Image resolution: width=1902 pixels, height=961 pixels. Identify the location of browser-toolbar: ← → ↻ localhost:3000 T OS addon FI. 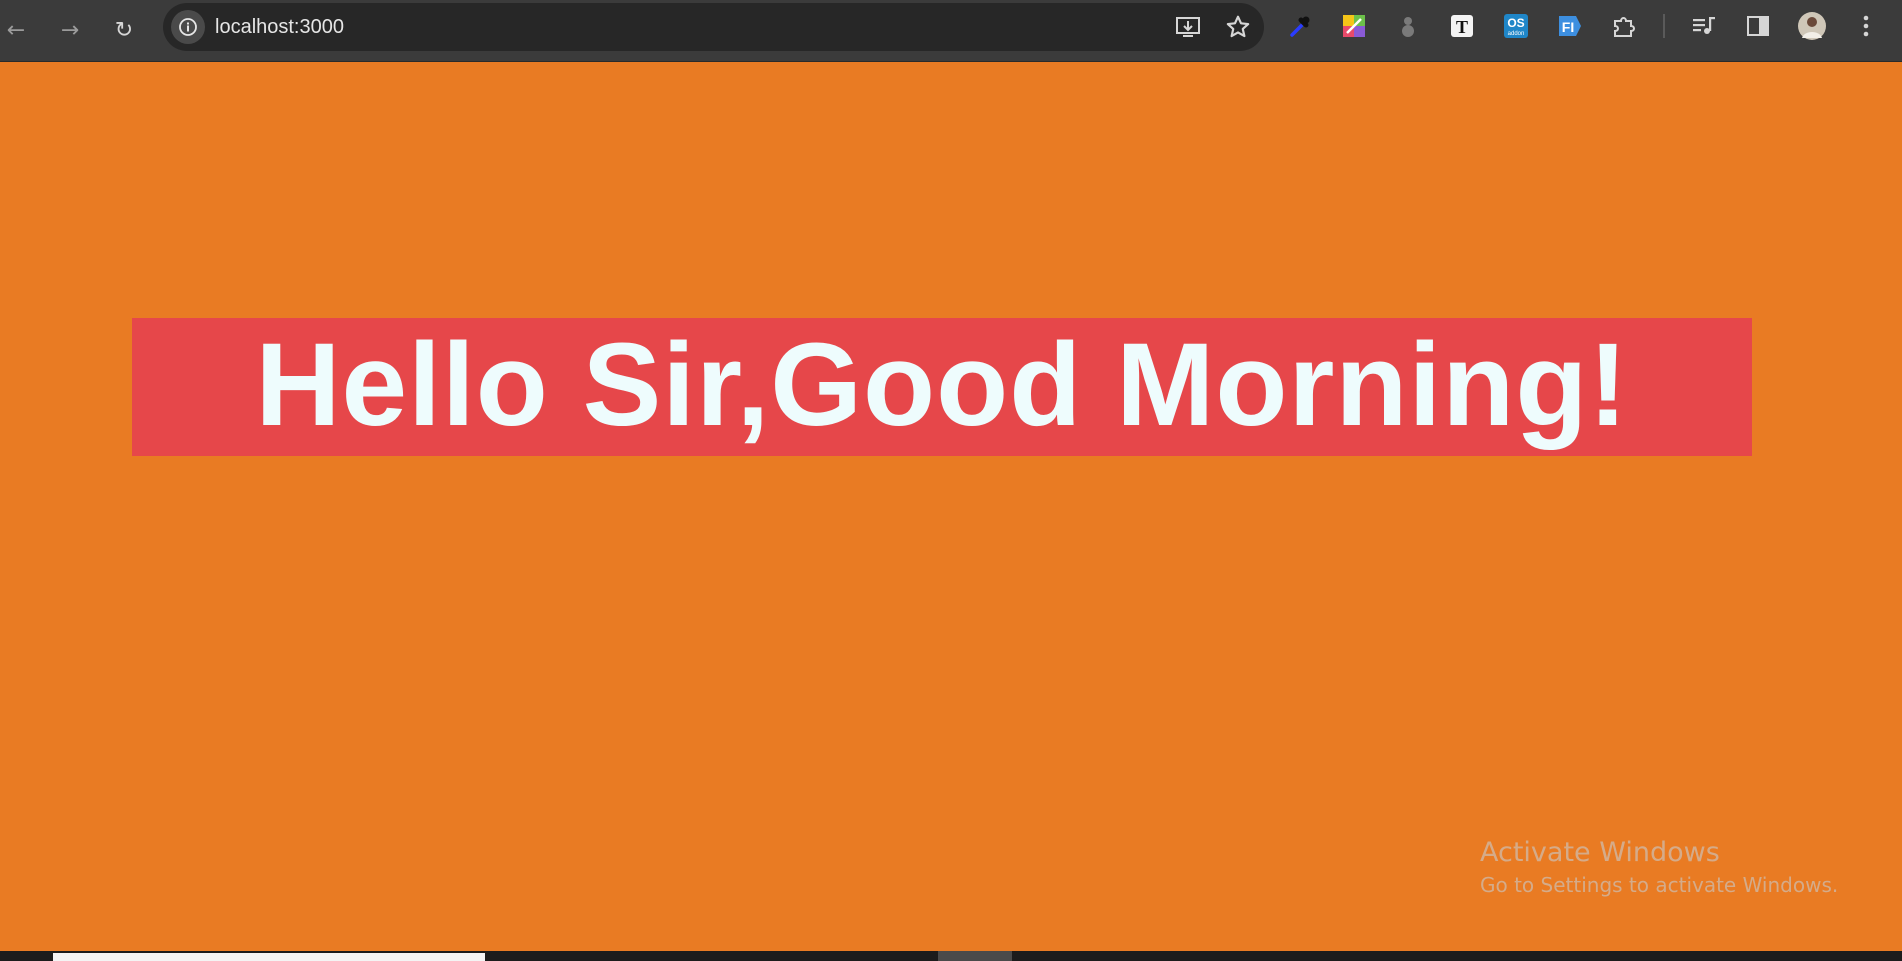
(951, 31).